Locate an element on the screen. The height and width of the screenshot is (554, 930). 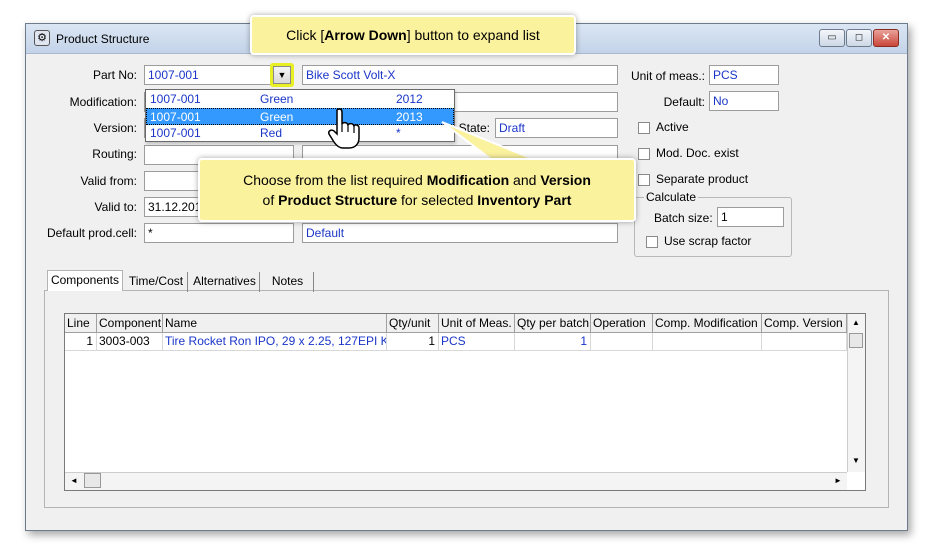
use-scrap-factor-label: Use scrap factor is located at coordinates (708, 241).